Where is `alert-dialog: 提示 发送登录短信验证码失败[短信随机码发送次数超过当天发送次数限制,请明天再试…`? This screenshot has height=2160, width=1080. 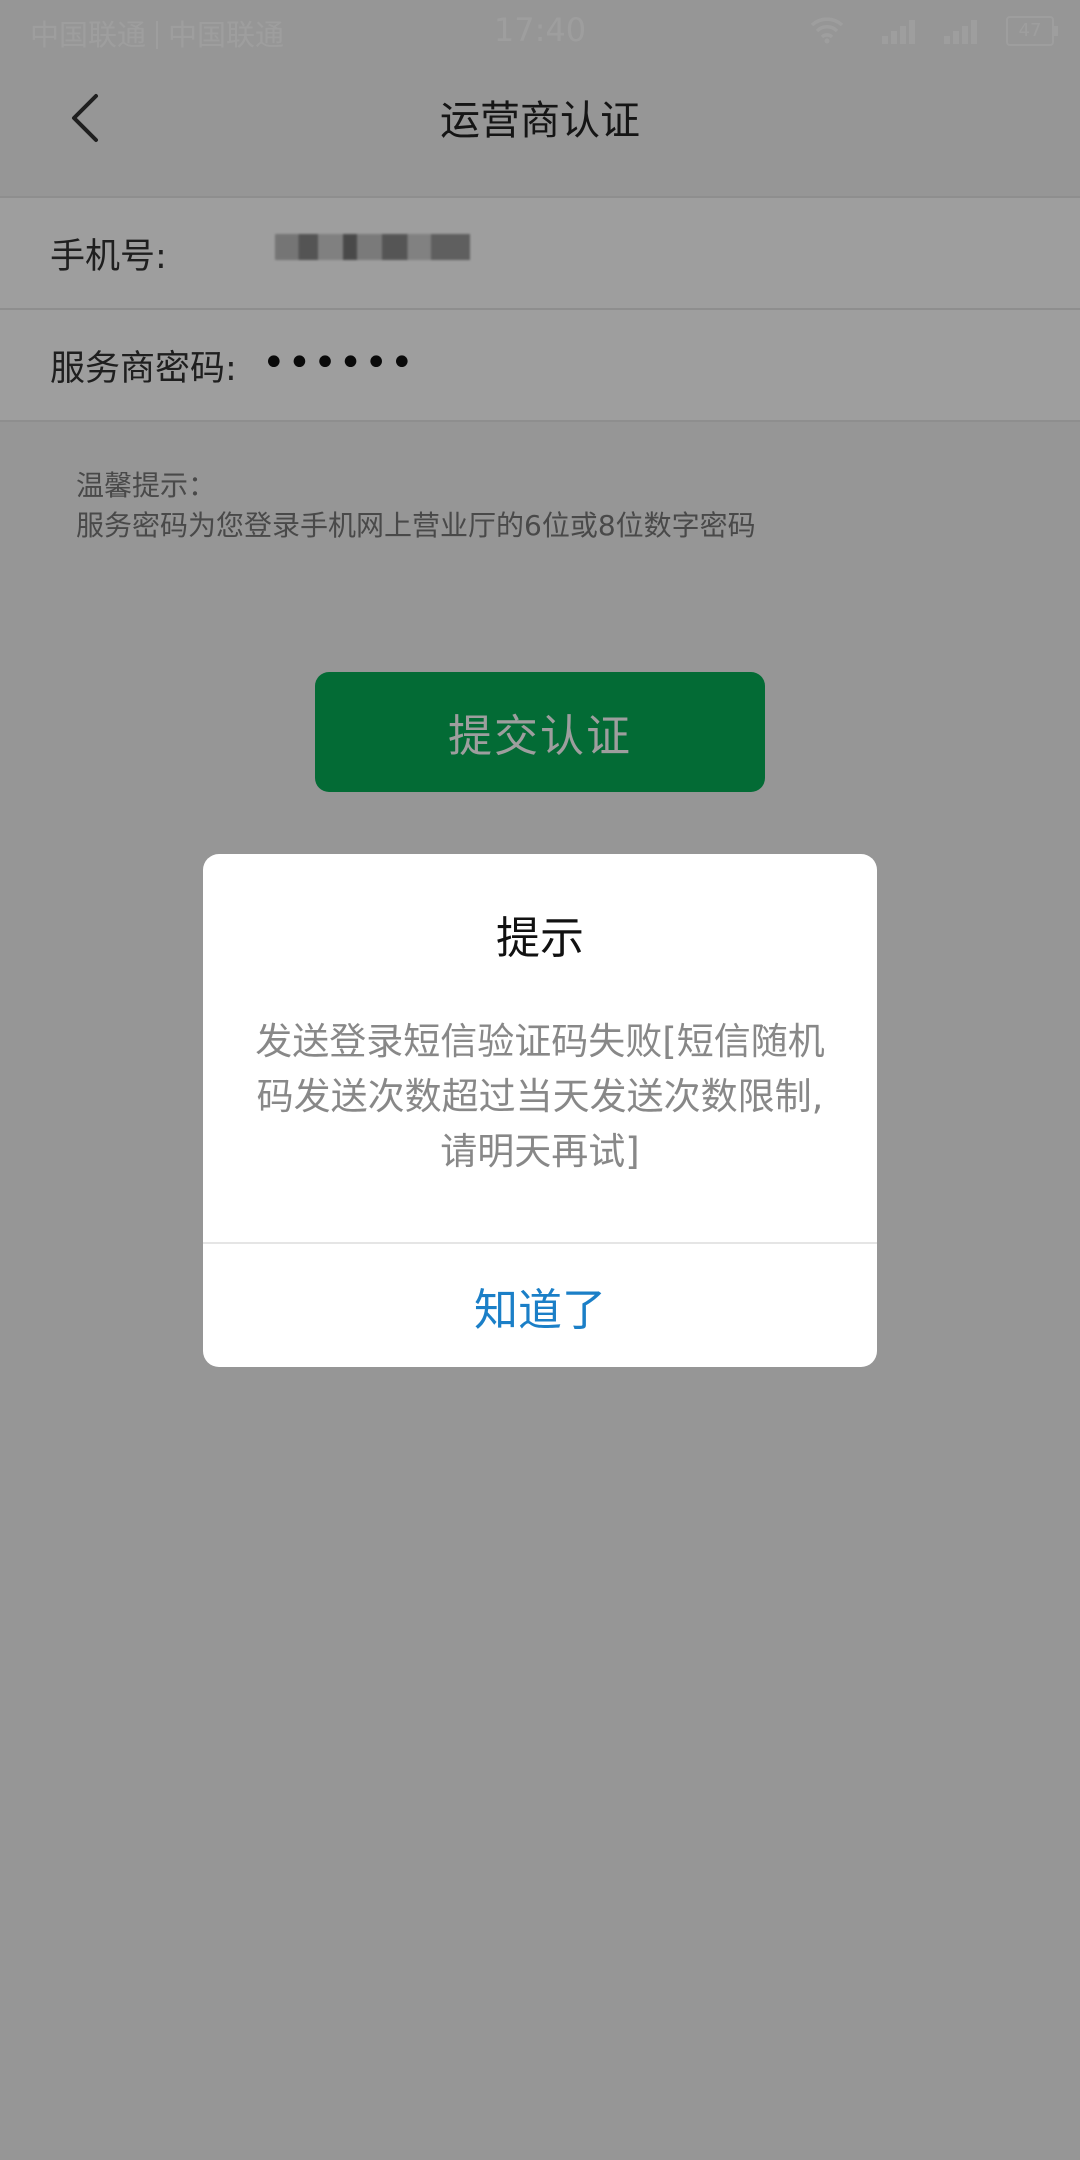 alert-dialog: 提示 发送登录短信验证码失败[短信随机码发送次数超过当天发送次数限制,请明天再试… is located at coordinates (540, 1110).